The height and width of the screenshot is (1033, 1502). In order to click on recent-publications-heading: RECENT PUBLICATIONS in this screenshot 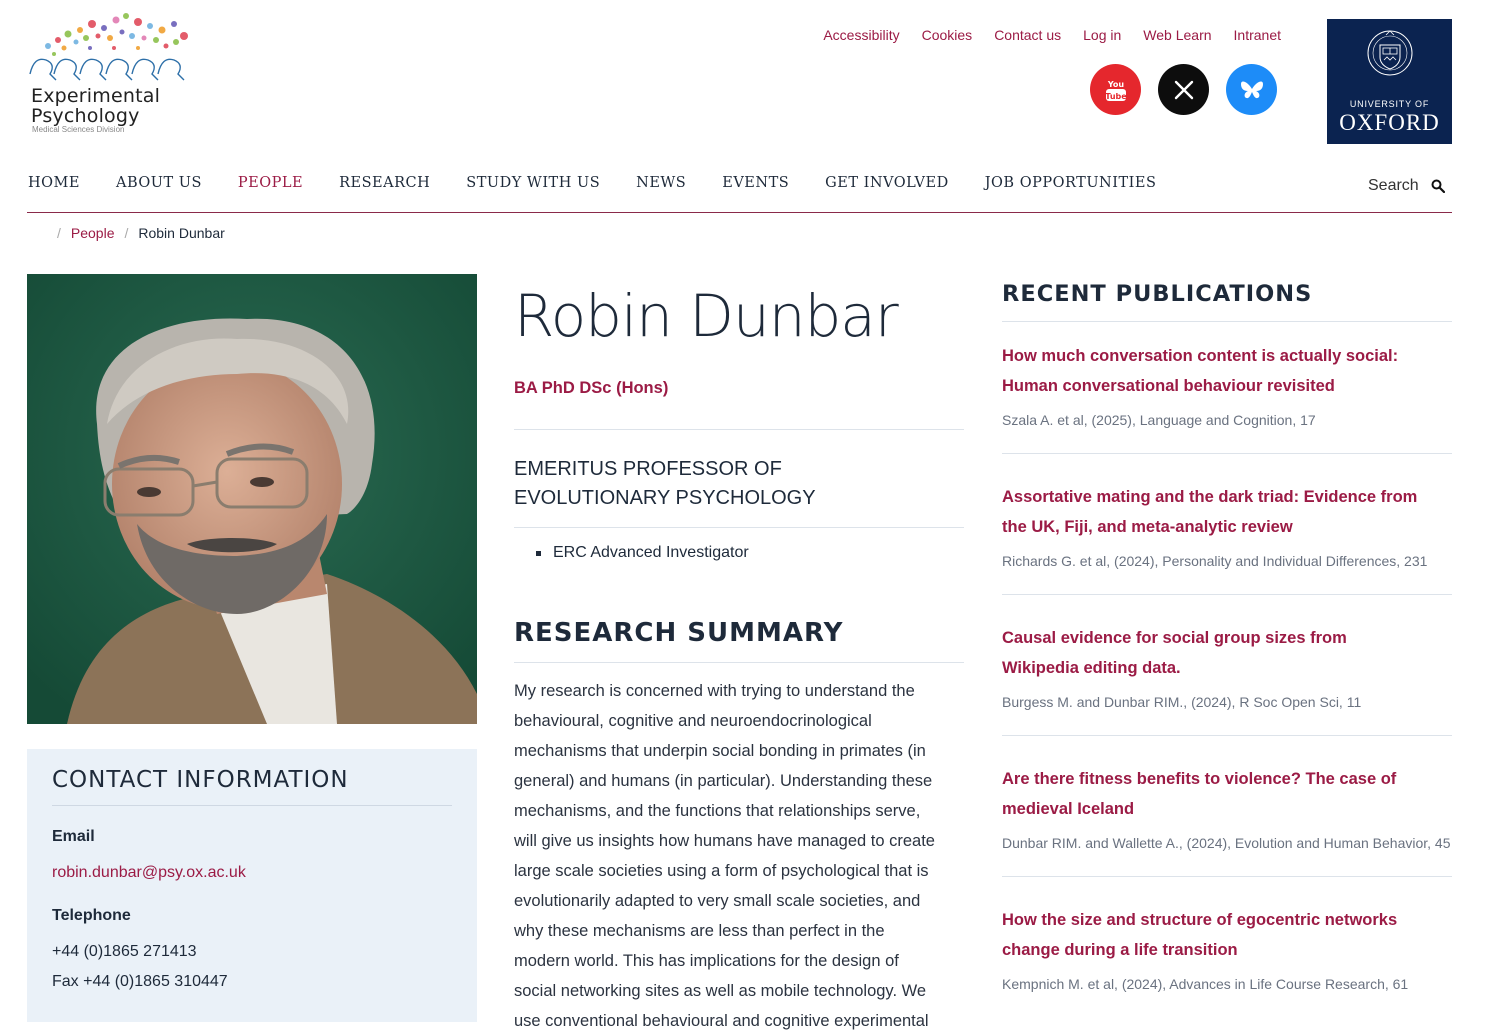, I will do `click(1157, 294)`.